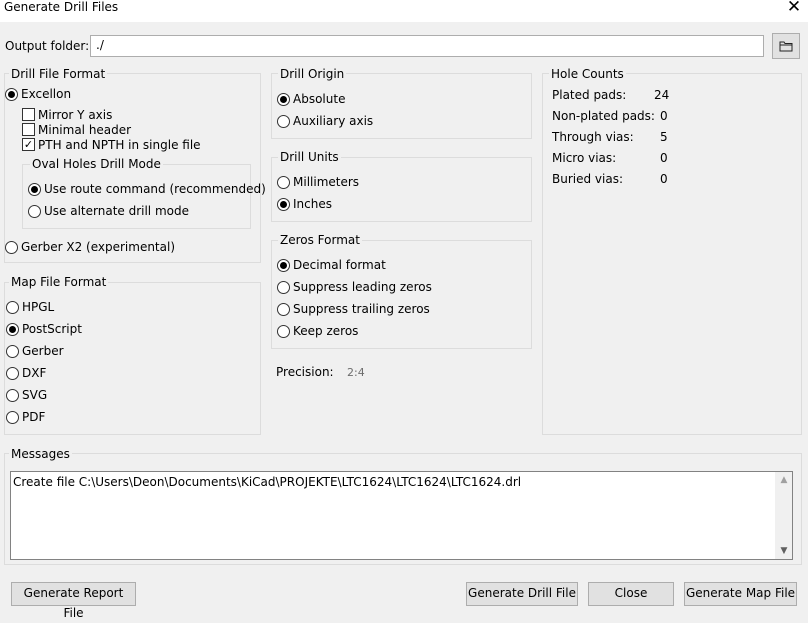 The height and width of the screenshot is (623, 808). Describe the element at coordinates (34, 373) in the screenshot. I see `map-dxf-label: DXF` at that location.